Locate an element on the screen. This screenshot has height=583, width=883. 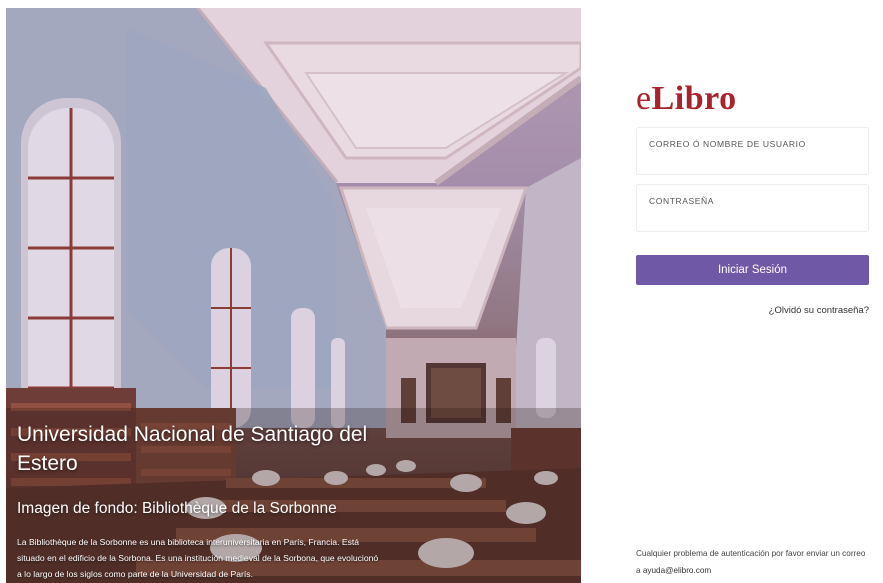
username-input is located at coordinates (752, 151).